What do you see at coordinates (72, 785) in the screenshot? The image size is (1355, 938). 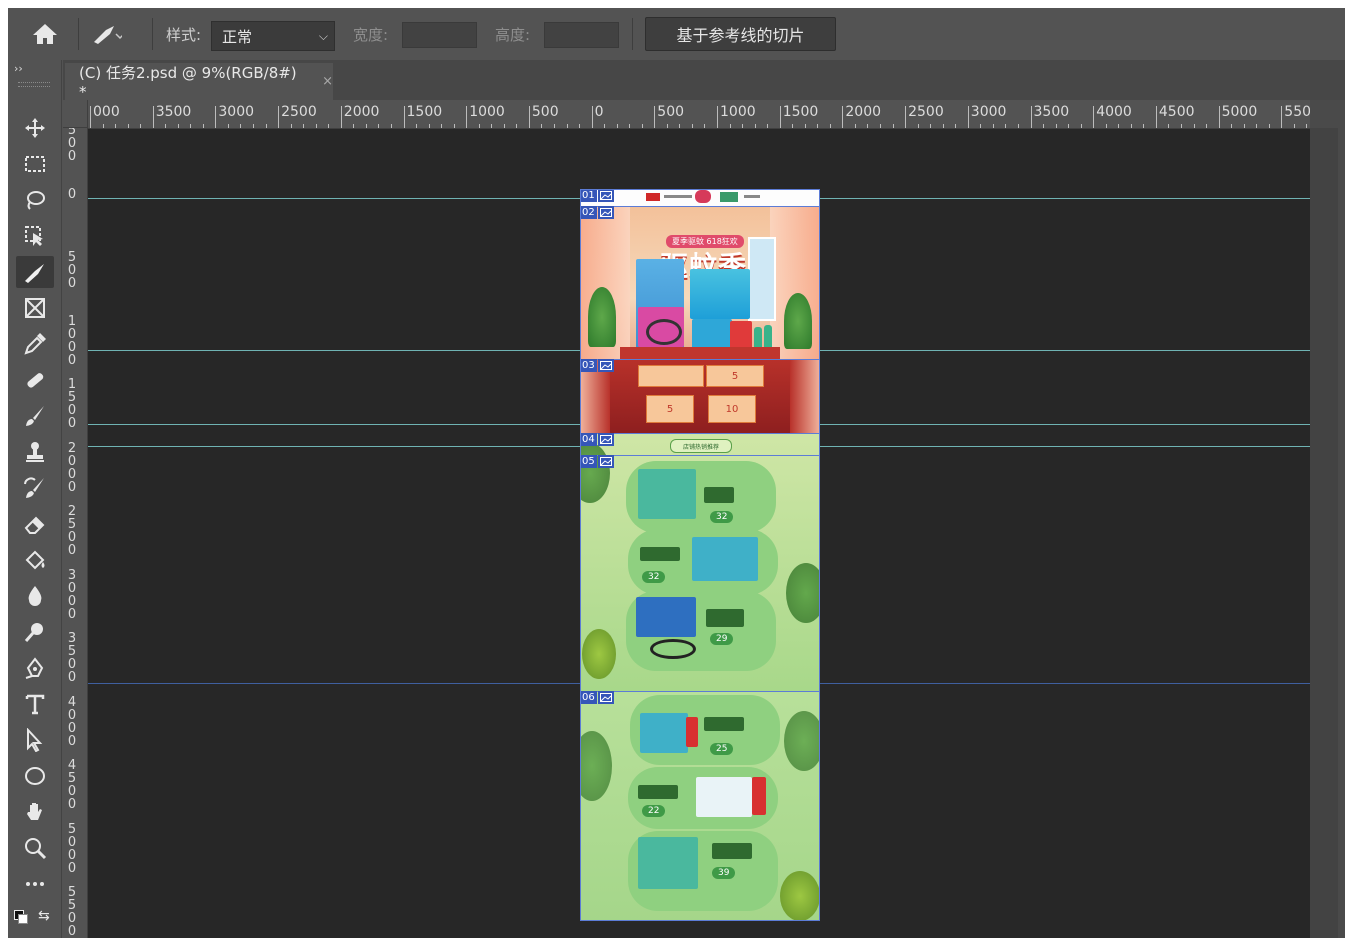 I see `ruler-label: 4500` at bounding box center [72, 785].